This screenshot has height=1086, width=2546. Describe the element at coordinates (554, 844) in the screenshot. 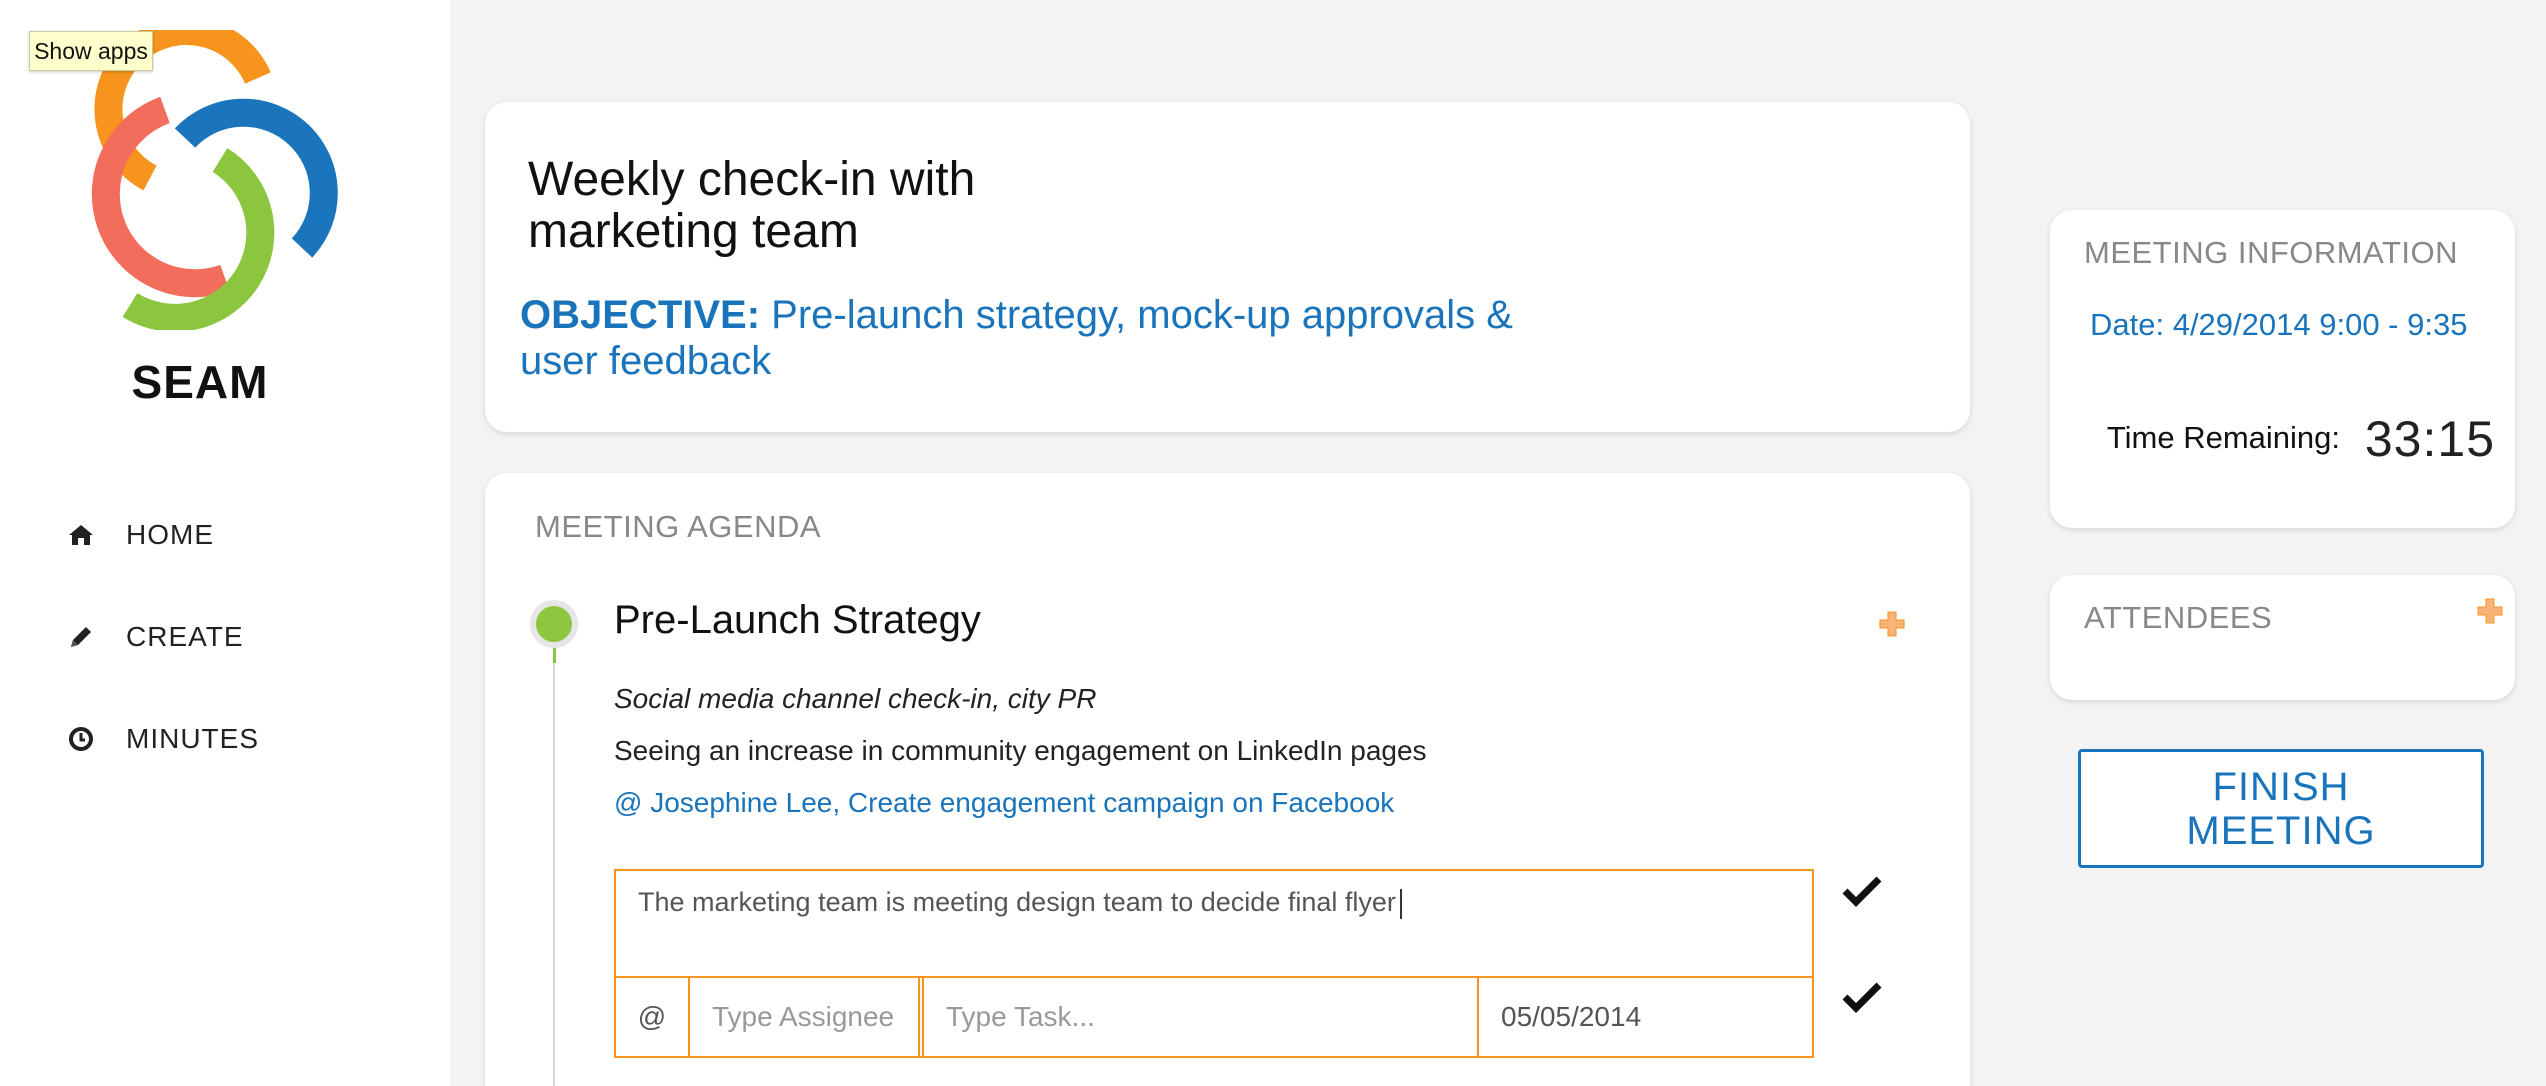

I see `timeline-line` at that location.